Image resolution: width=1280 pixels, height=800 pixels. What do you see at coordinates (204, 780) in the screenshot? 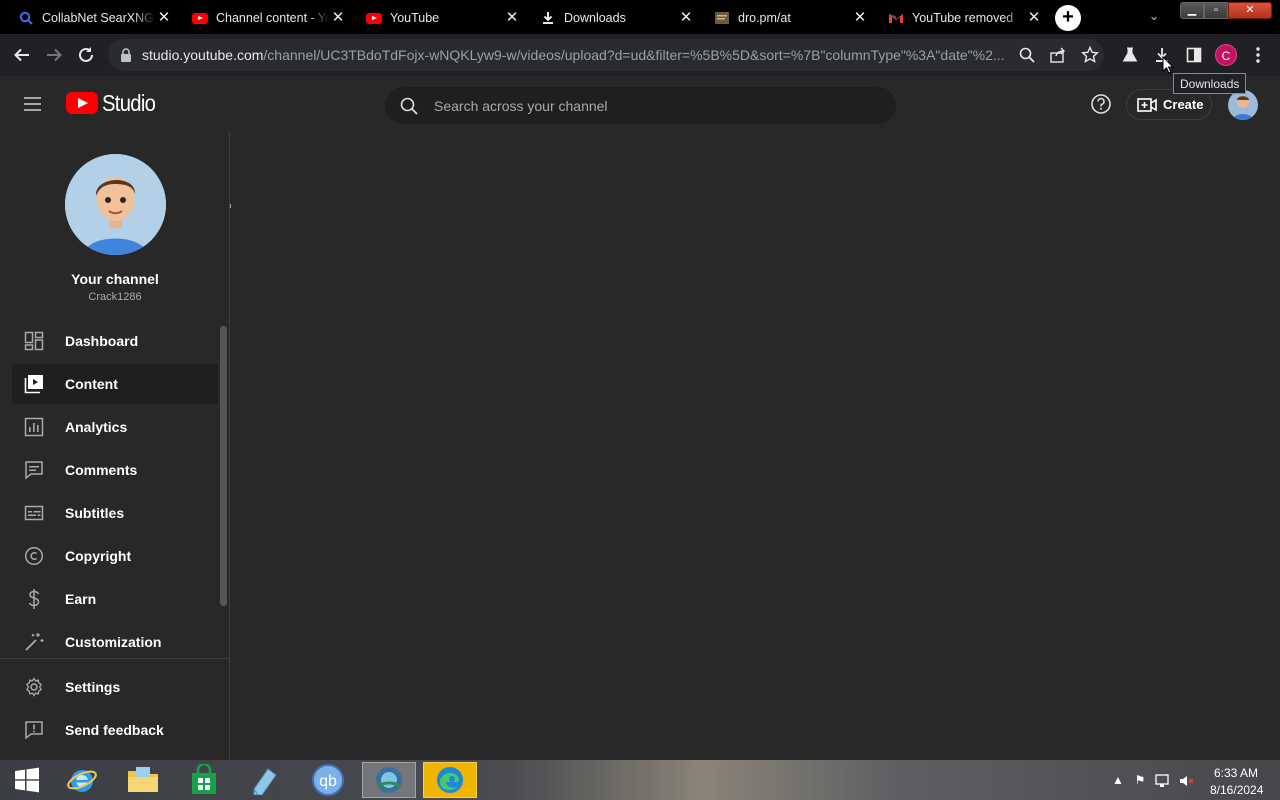
I see `store-icon` at bounding box center [204, 780].